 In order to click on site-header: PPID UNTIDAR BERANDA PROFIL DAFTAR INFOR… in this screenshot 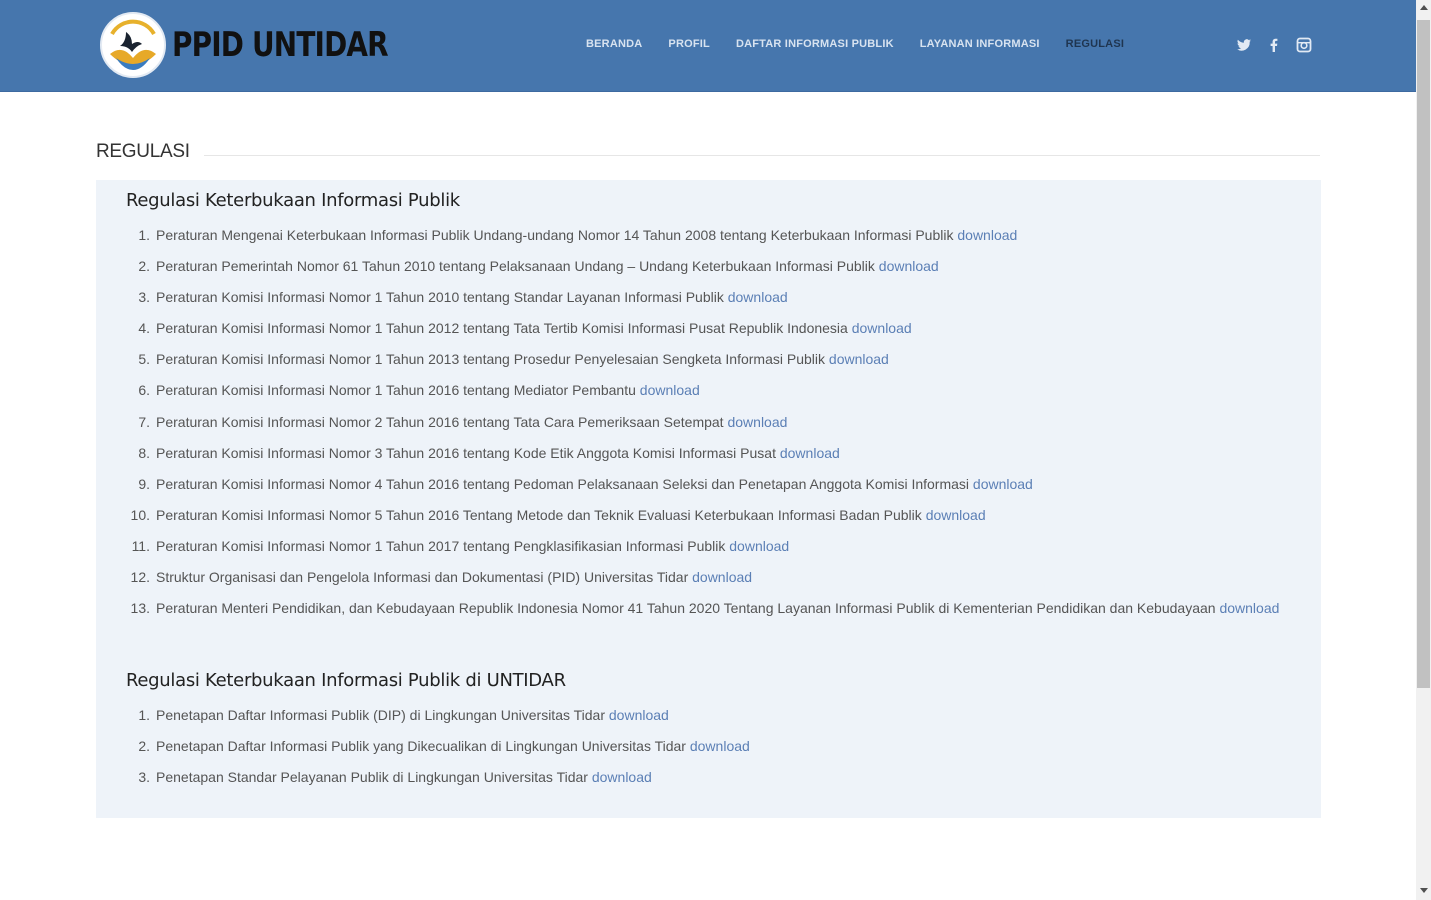, I will do `click(708, 46)`.